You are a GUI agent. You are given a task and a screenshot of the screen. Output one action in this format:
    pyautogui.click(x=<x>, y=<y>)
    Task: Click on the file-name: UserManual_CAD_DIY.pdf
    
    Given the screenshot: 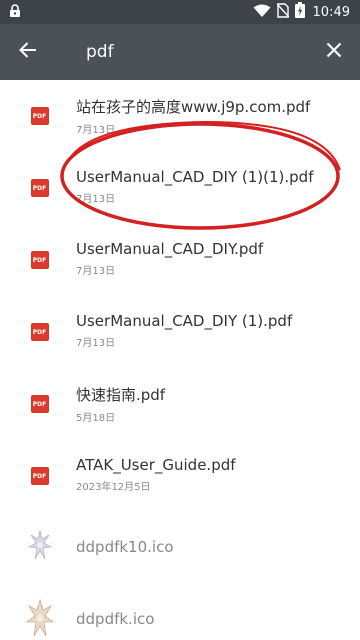 What is the action you would take?
    pyautogui.click(x=170, y=249)
    